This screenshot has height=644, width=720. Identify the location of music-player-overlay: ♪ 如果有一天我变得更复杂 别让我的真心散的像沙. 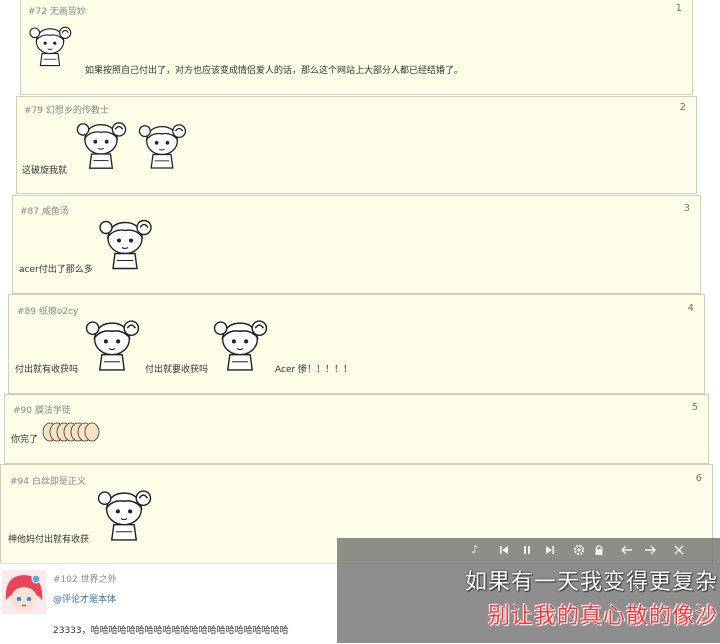
(528, 590).